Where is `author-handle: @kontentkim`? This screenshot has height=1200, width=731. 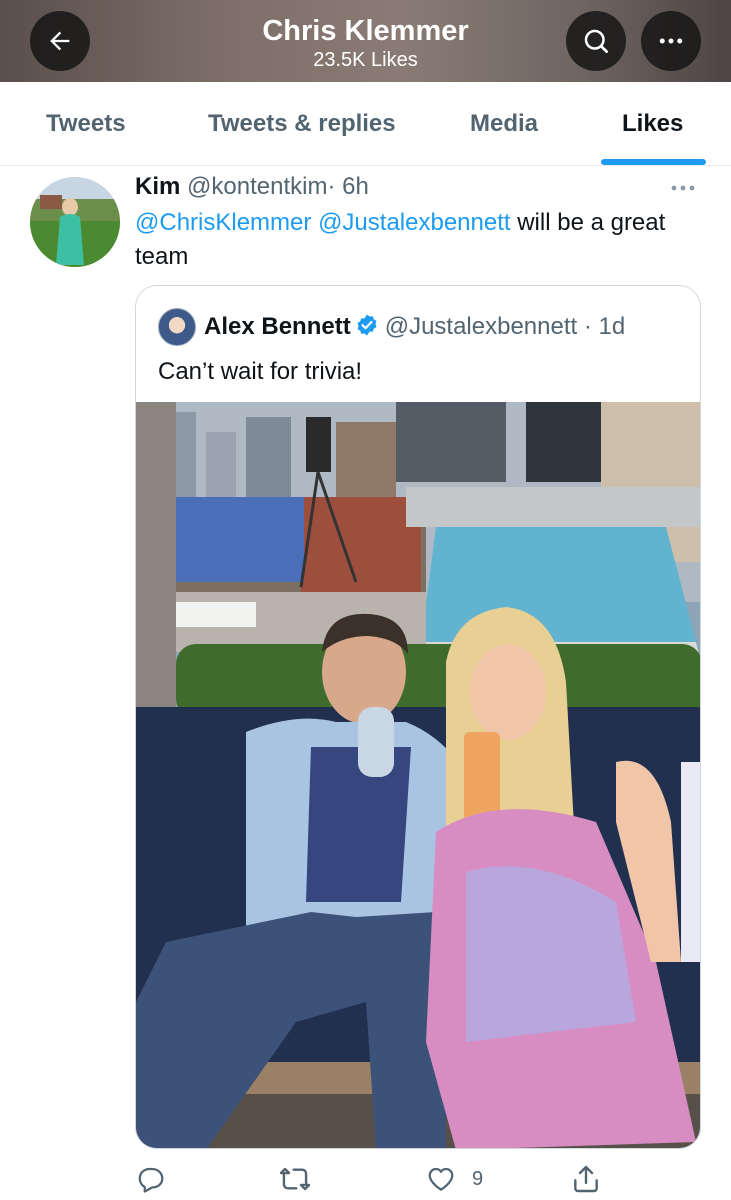 author-handle: @kontentkim is located at coordinates (257, 186).